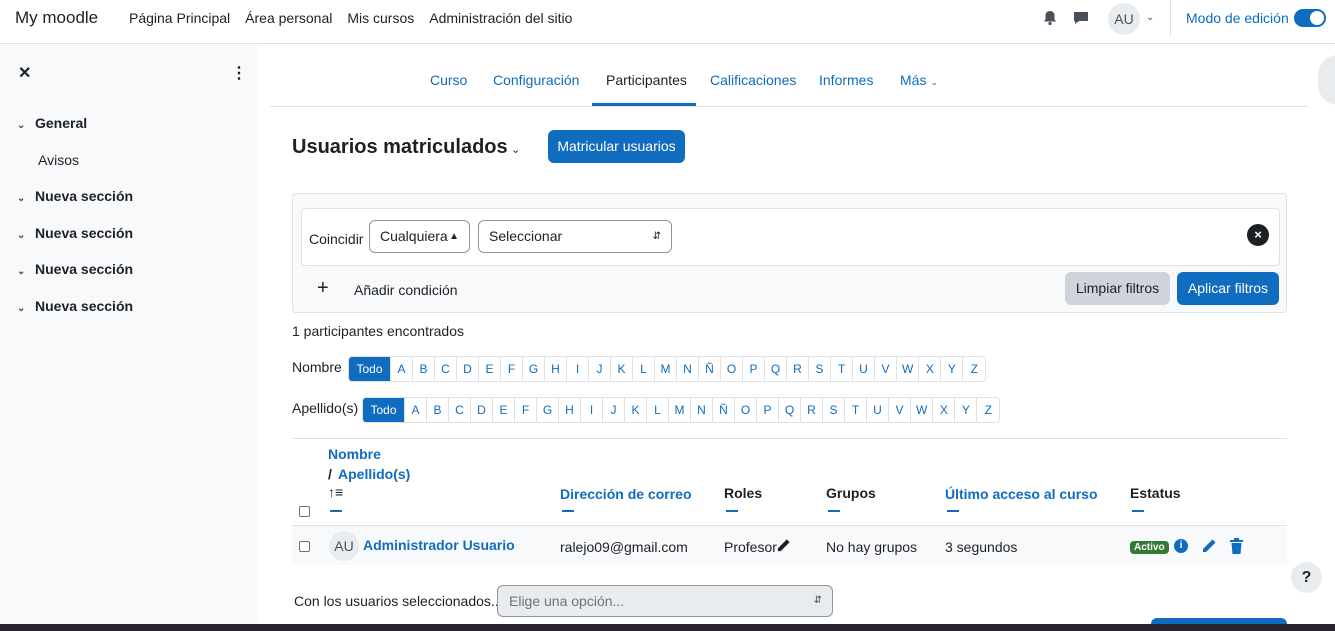 The image size is (1335, 631). What do you see at coordinates (416, 410) in the screenshot?
I see `lastname-initial-letter: A` at bounding box center [416, 410].